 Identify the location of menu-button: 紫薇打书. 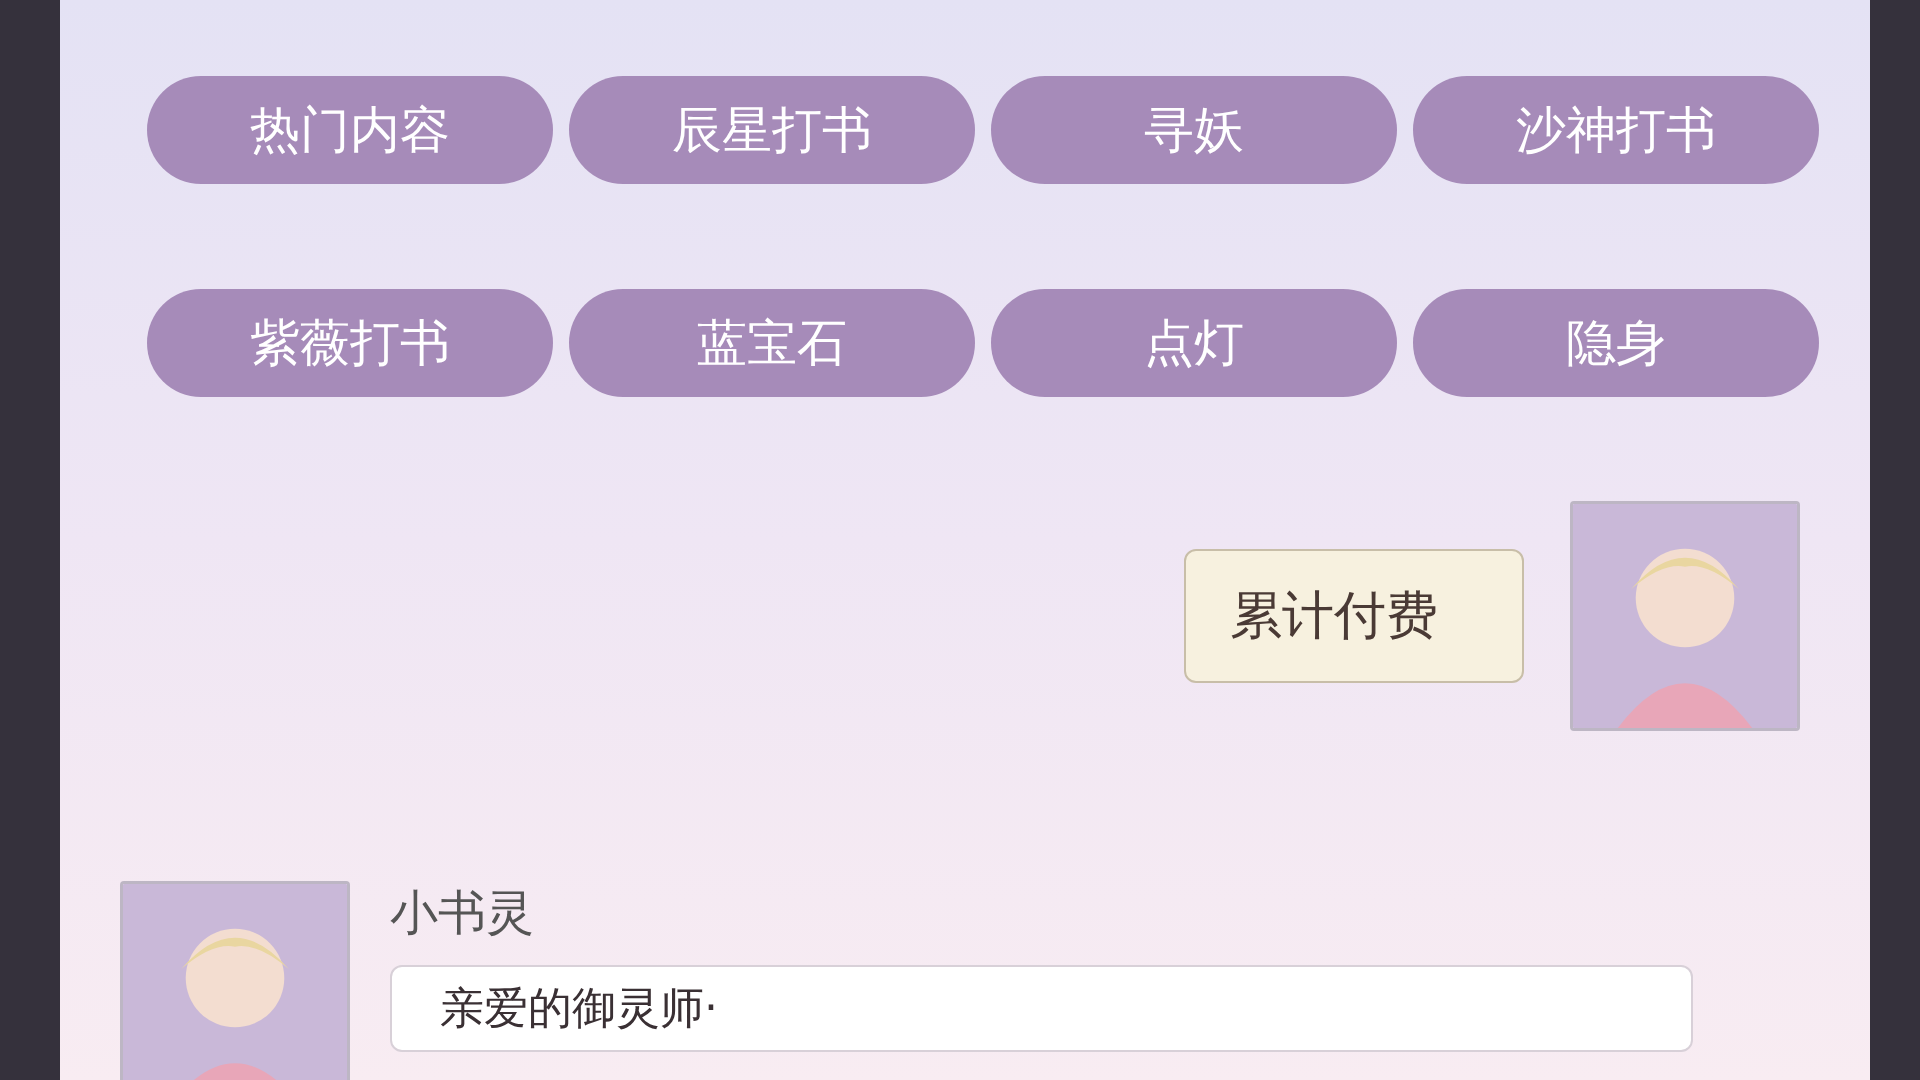
(350, 343).